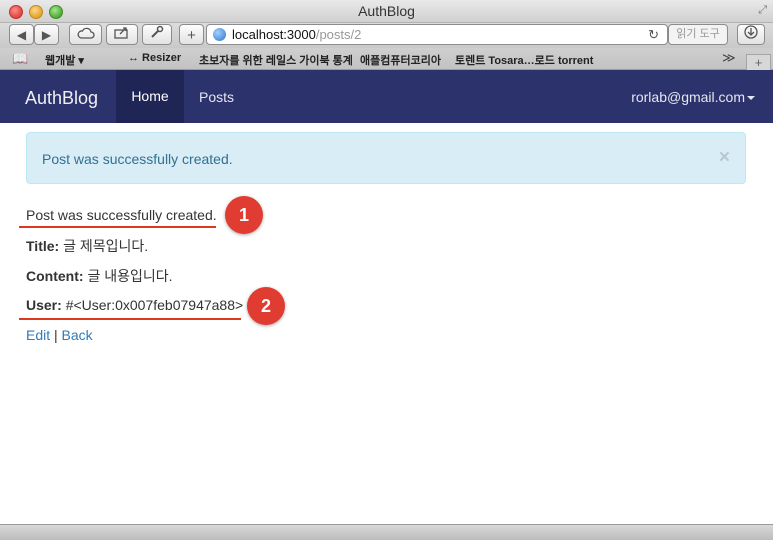 The height and width of the screenshot is (540, 773). What do you see at coordinates (386, 532) in the screenshot?
I see `window-bottom-bar` at bounding box center [386, 532].